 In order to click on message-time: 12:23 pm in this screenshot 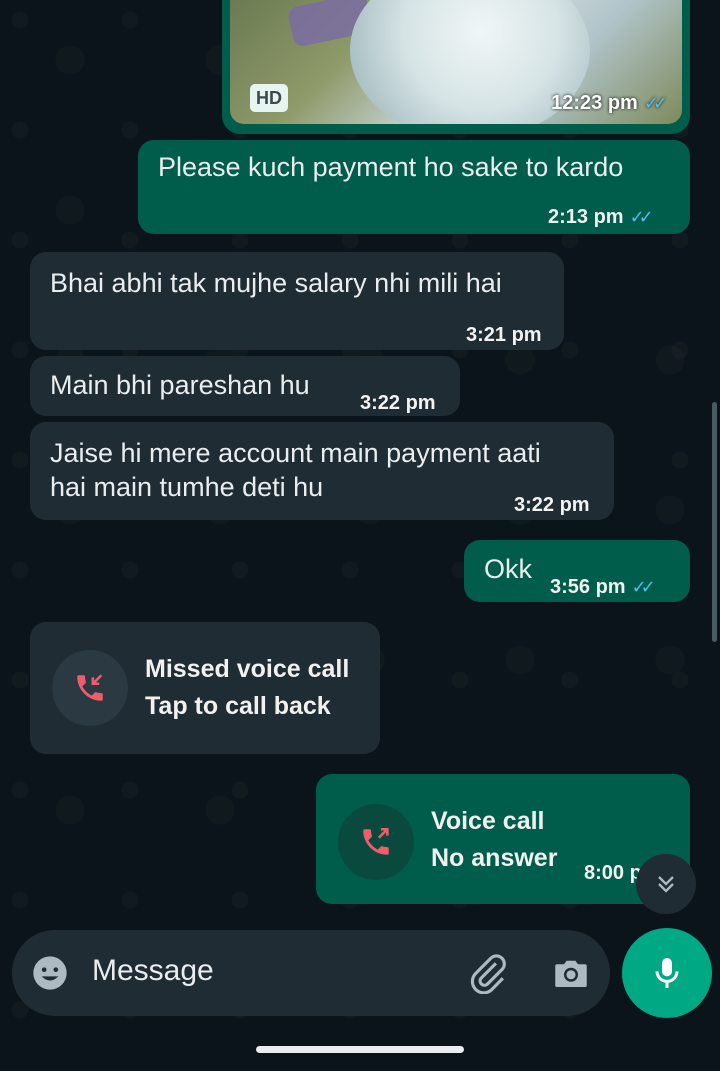, I will do `click(594, 103)`.